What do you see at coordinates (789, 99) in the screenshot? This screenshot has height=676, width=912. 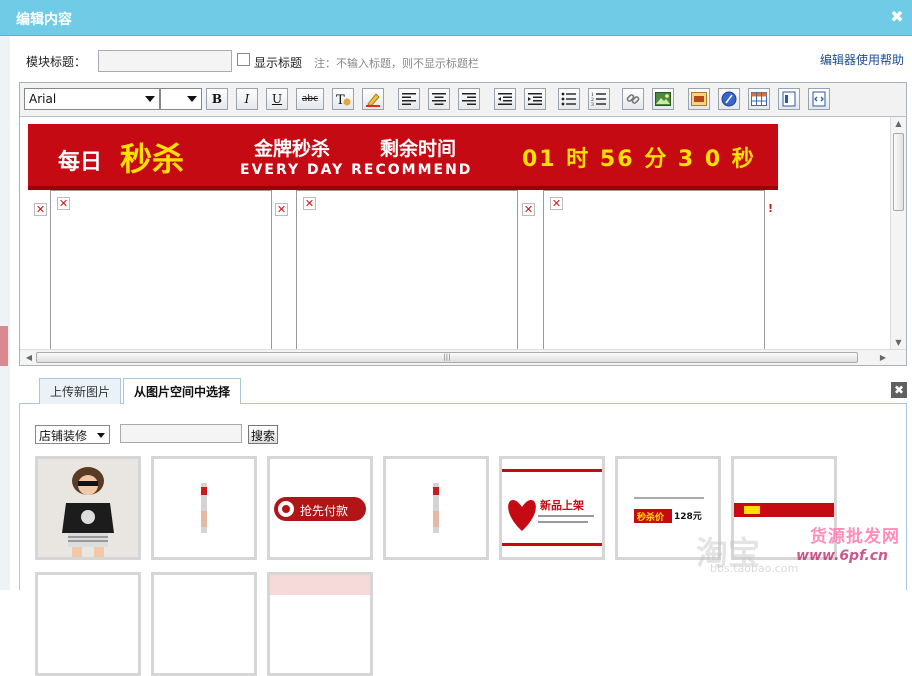 I see `template-icon` at bounding box center [789, 99].